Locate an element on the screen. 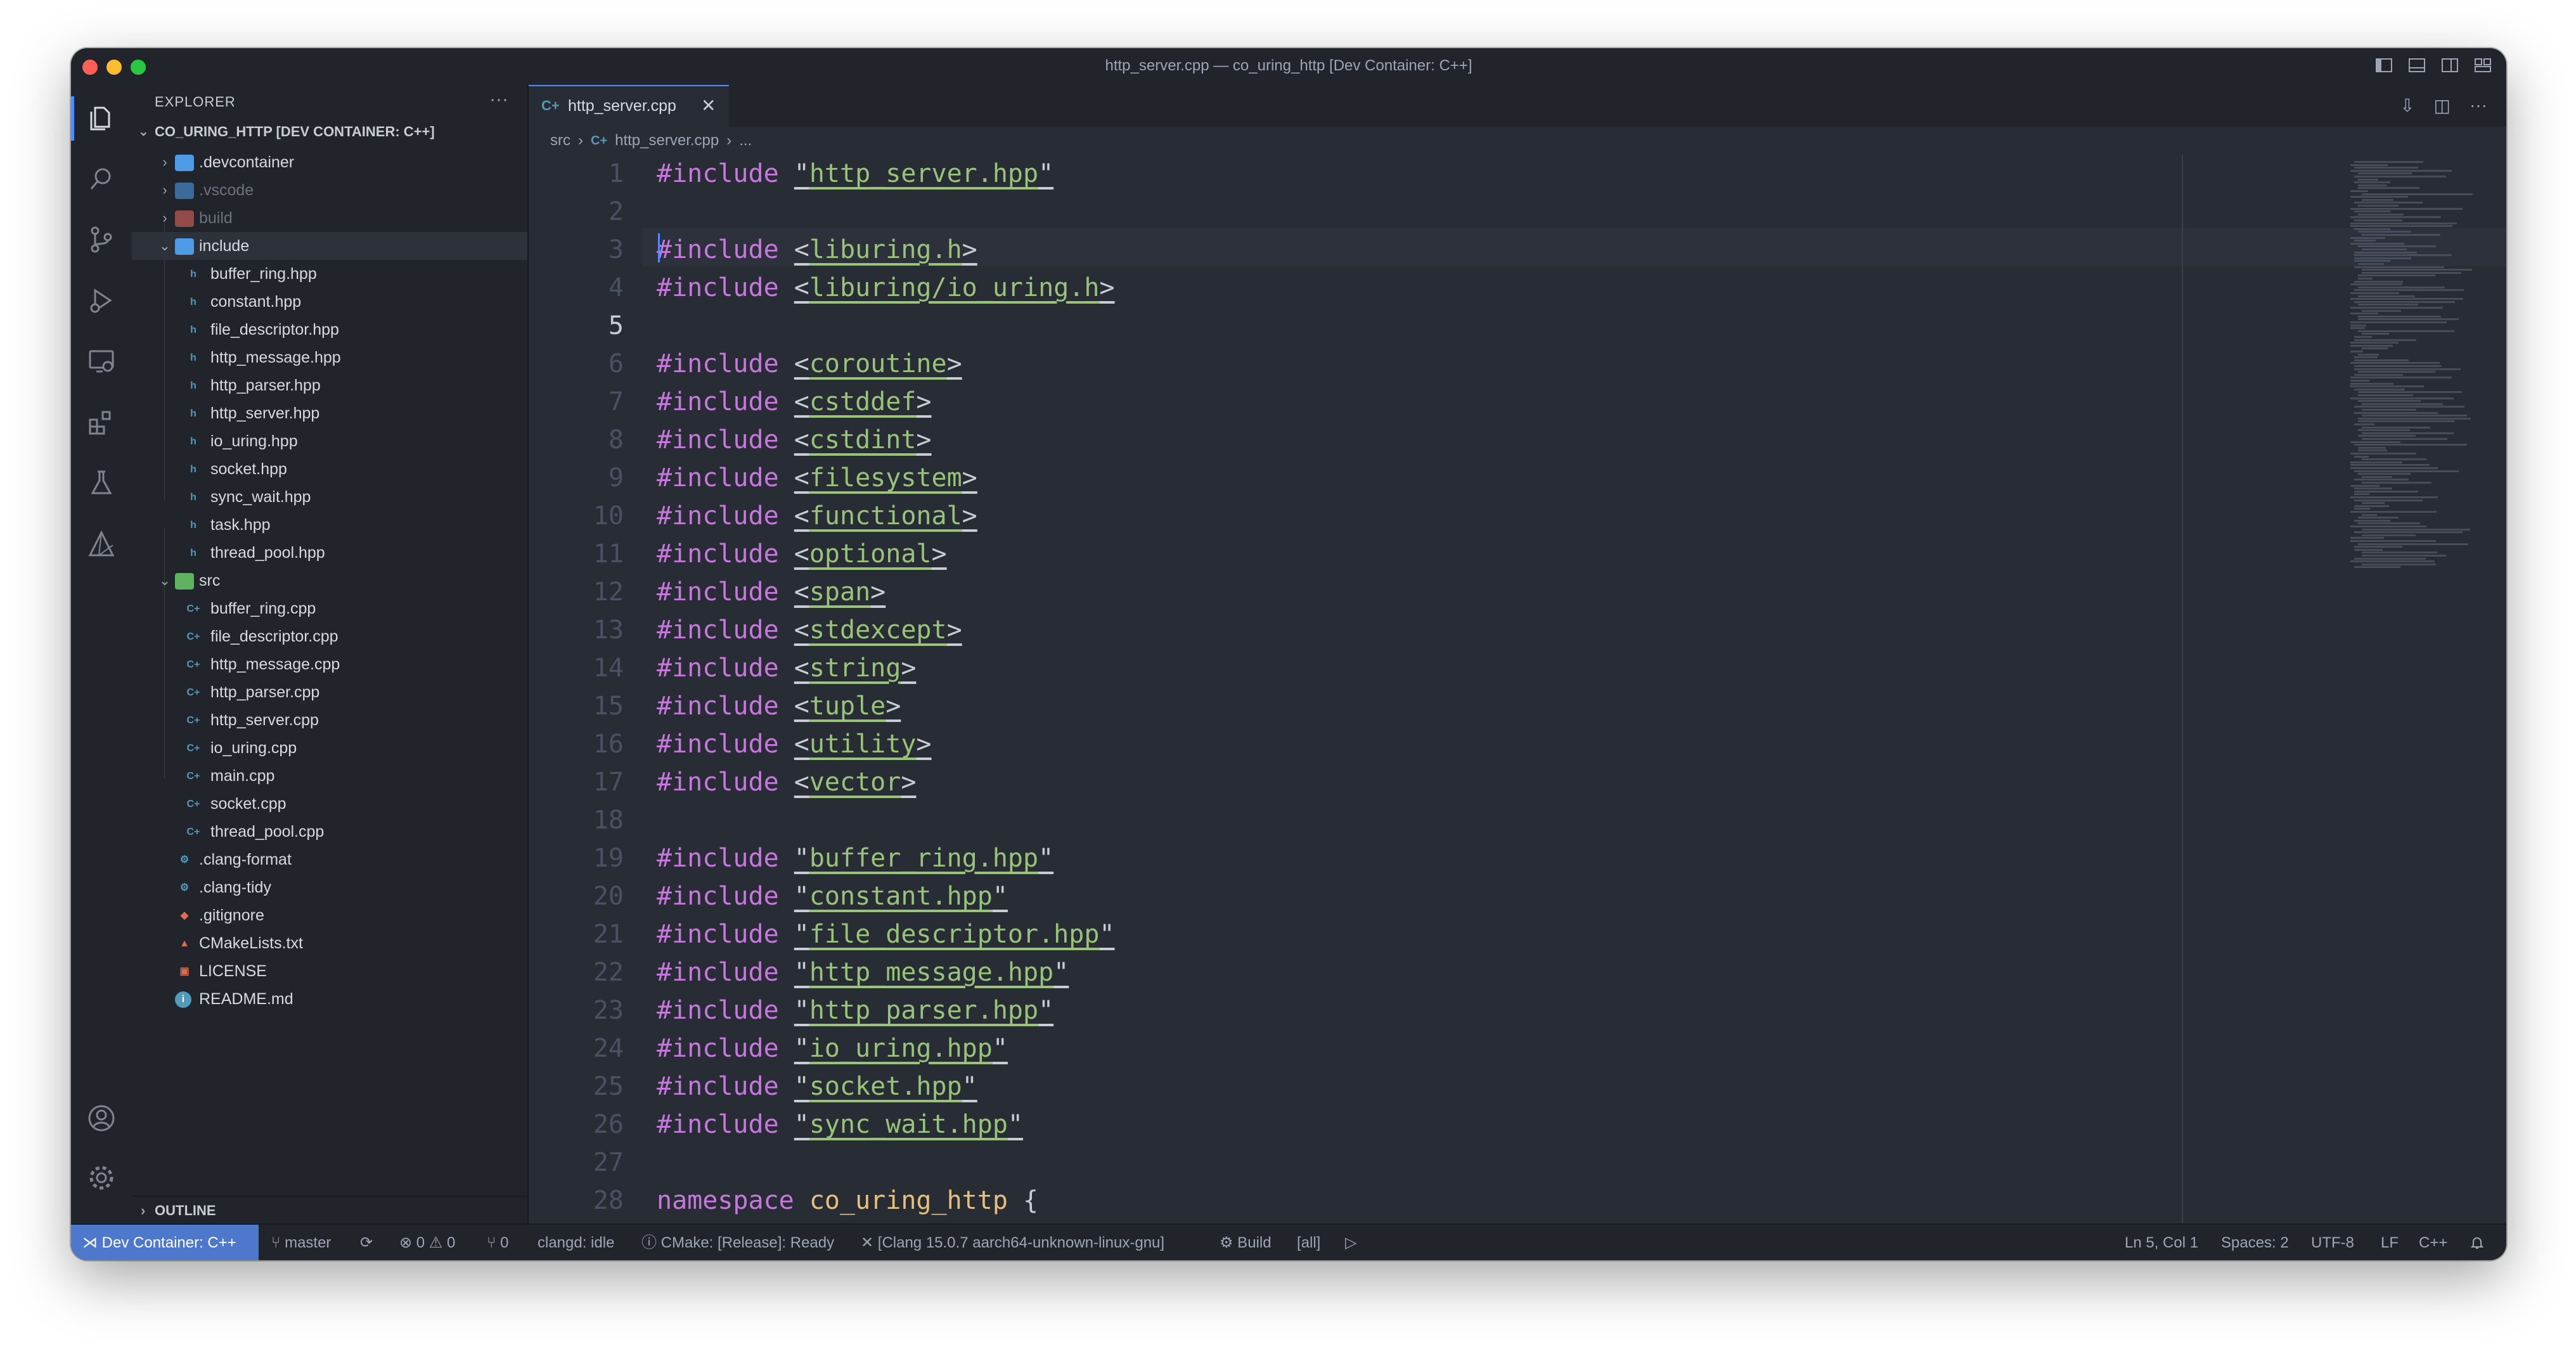  tree-file: h http_message.hpp is located at coordinates (330, 358).